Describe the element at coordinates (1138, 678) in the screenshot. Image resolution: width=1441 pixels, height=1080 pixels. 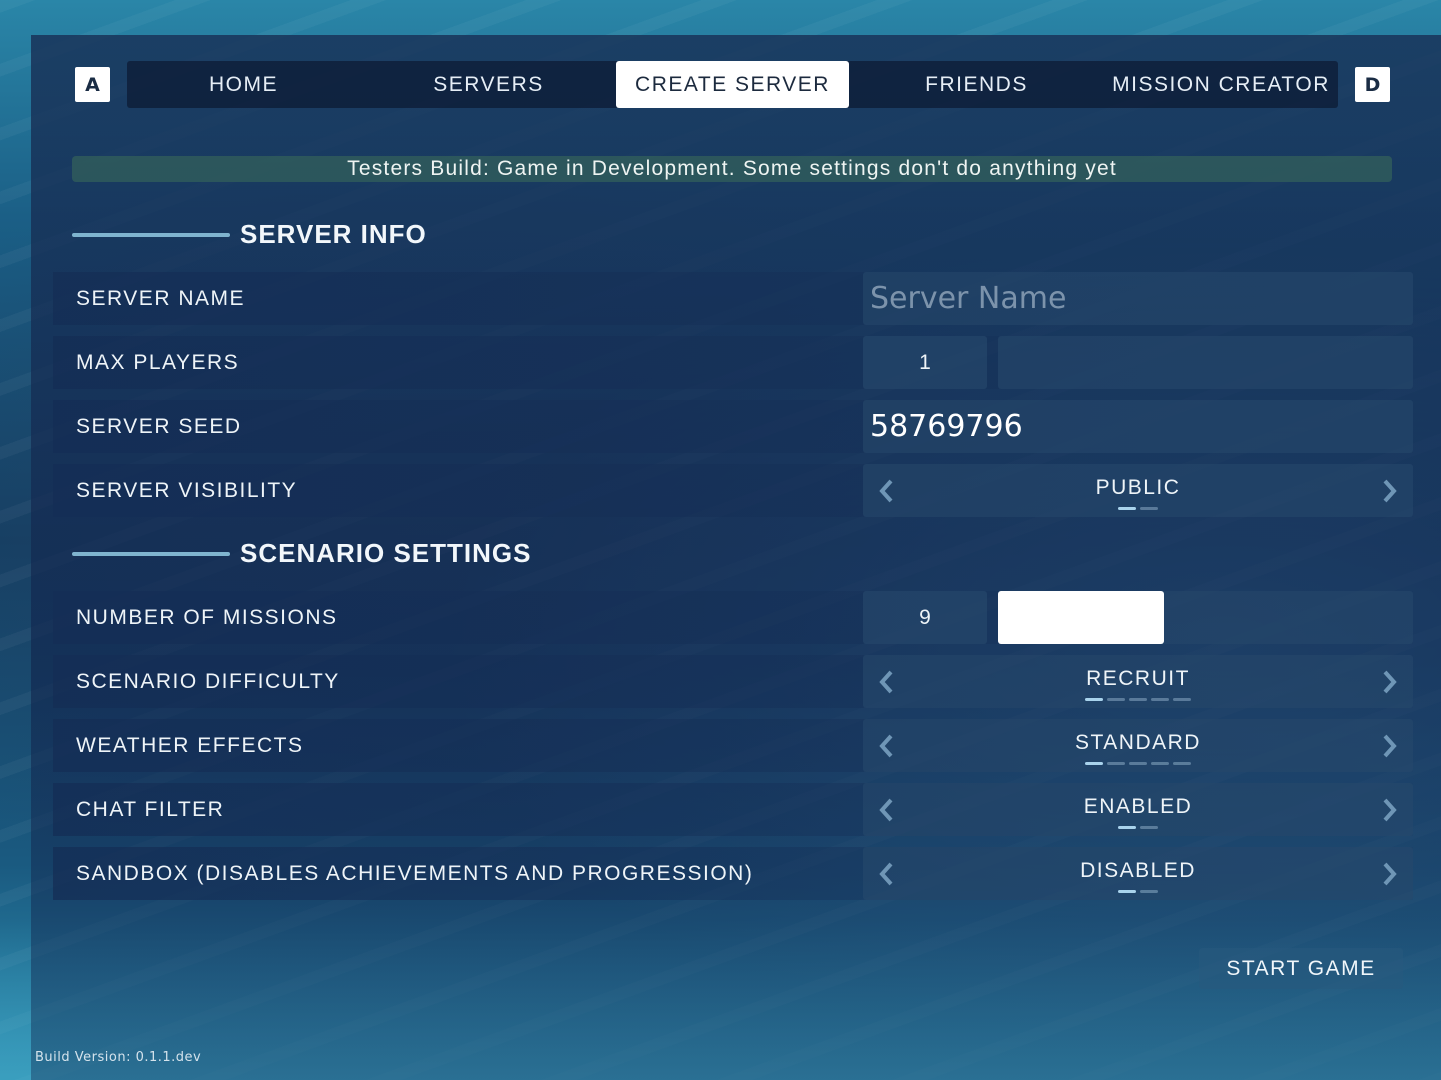
I see `scenario-difficulty-value: RECRUIT` at that location.